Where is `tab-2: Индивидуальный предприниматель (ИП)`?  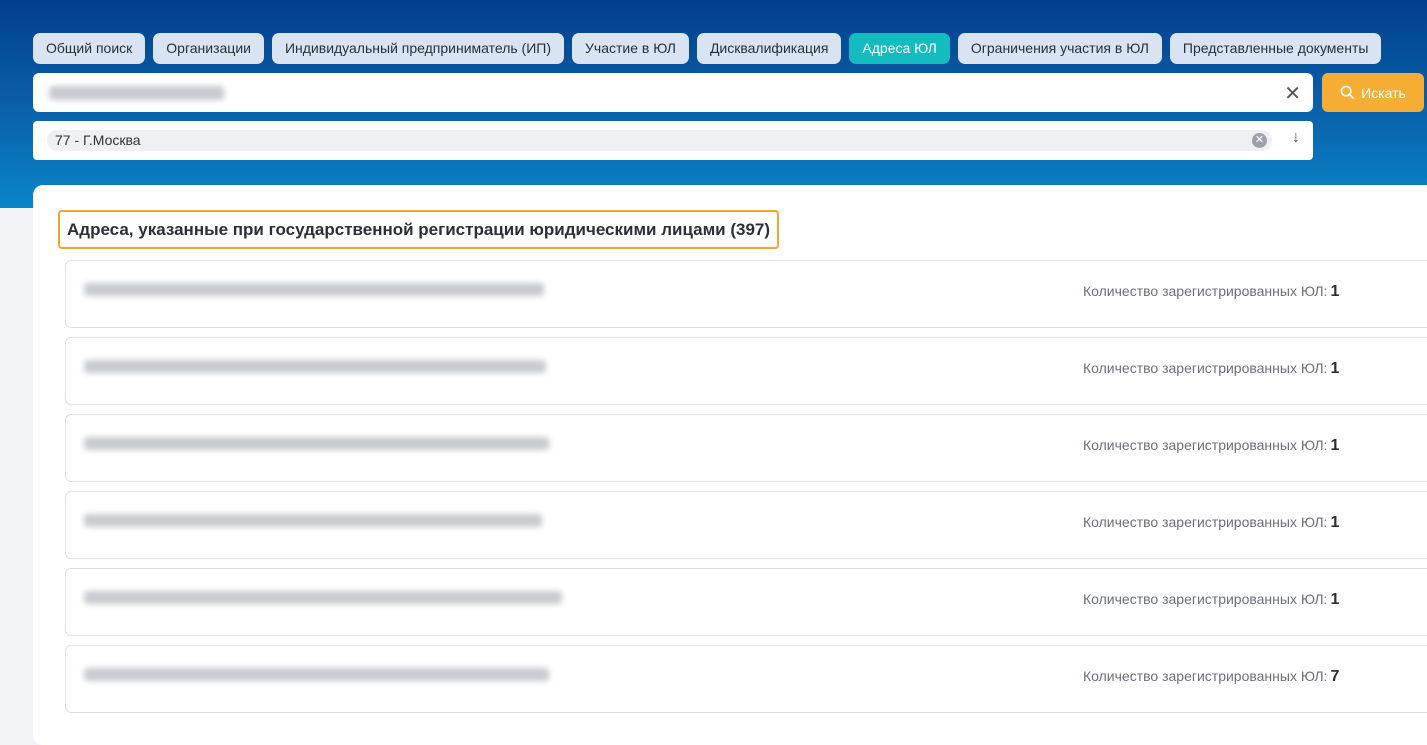 tab-2: Индивидуальный предприниматель (ИП) is located at coordinates (418, 48).